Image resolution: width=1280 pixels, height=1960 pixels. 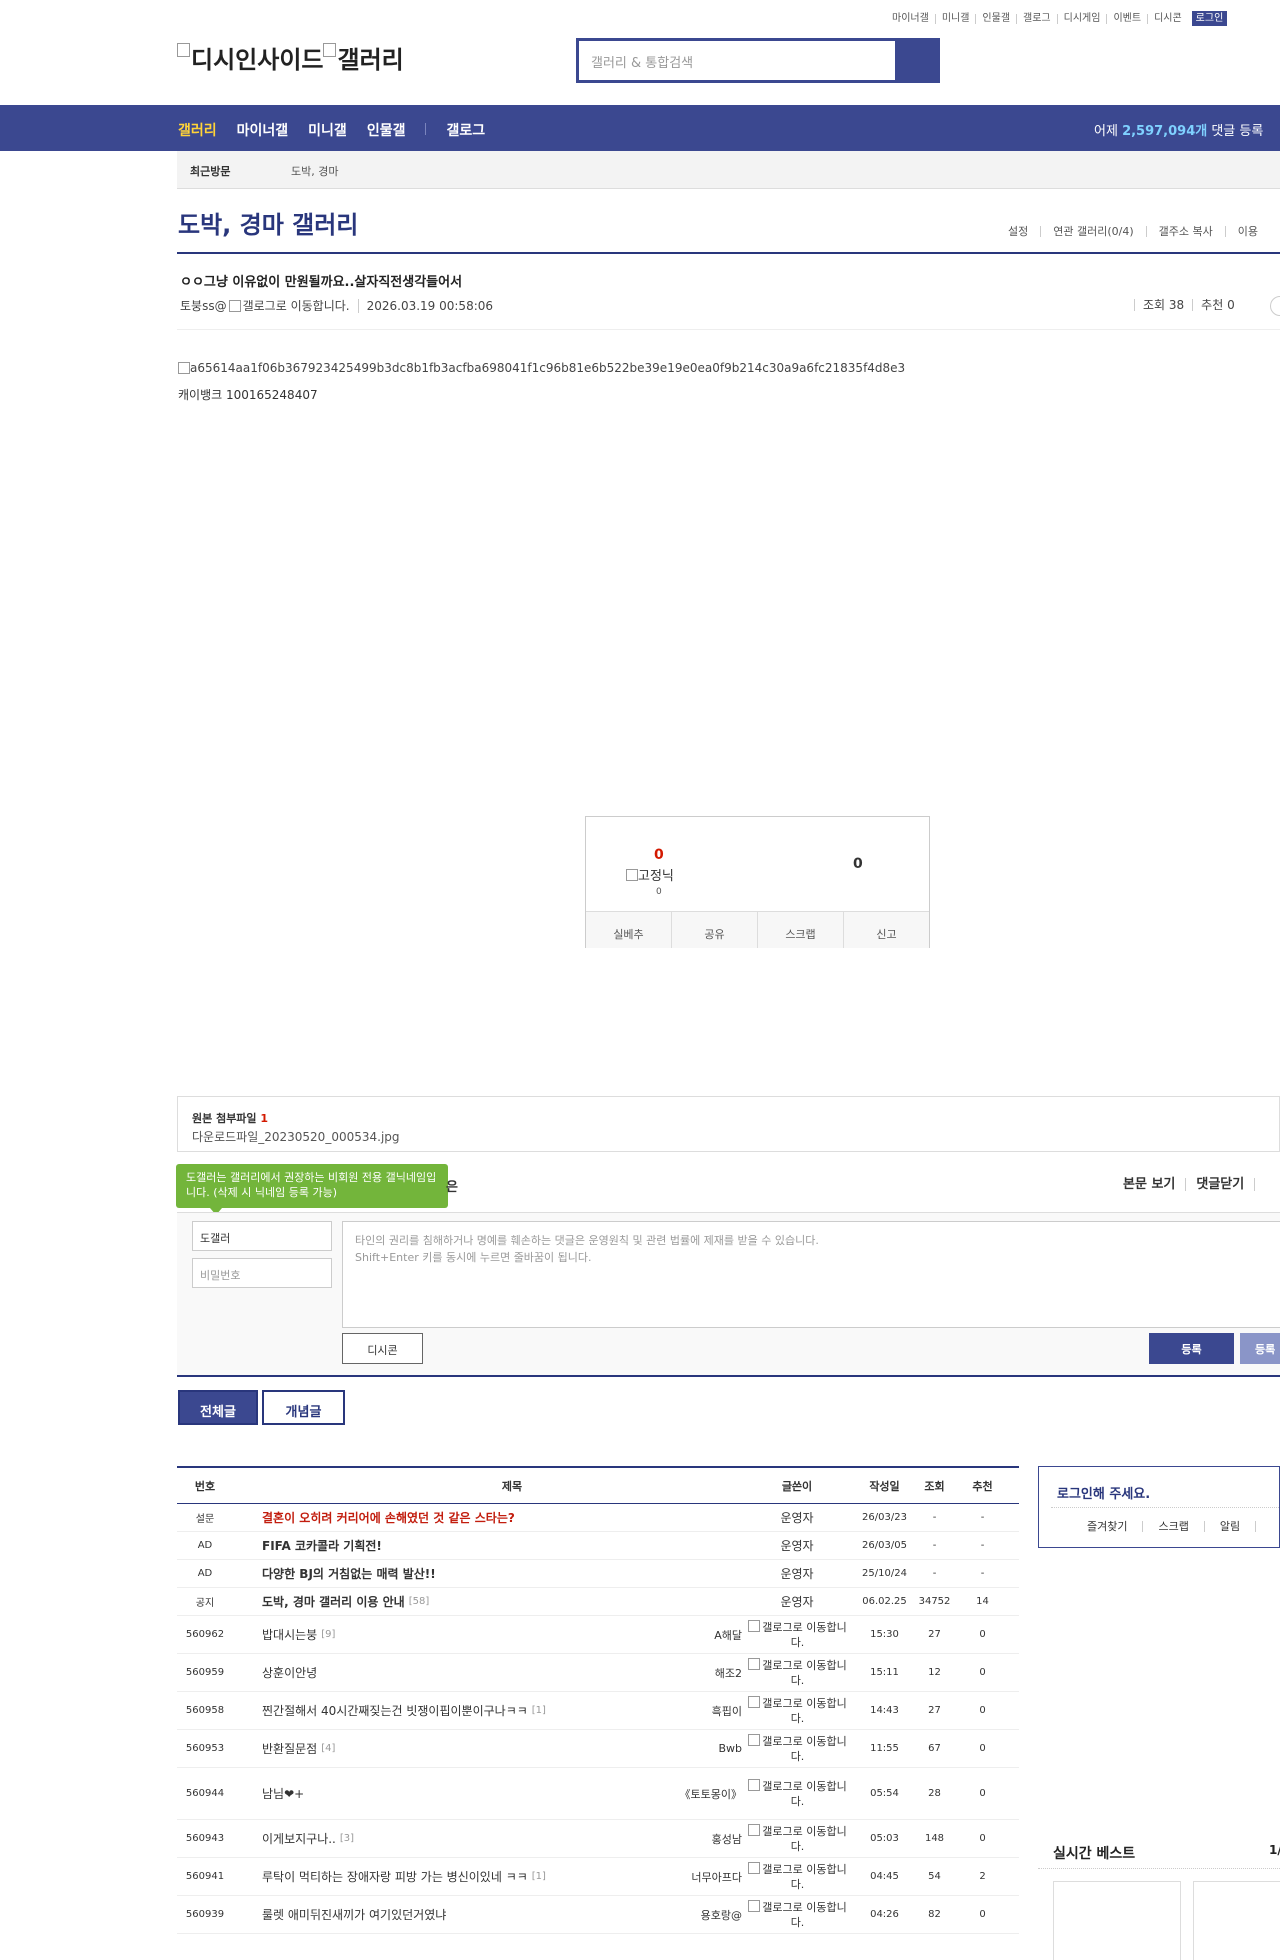 I want to click on row-title: 이게보지구나.., so click(x=299, y=1838).